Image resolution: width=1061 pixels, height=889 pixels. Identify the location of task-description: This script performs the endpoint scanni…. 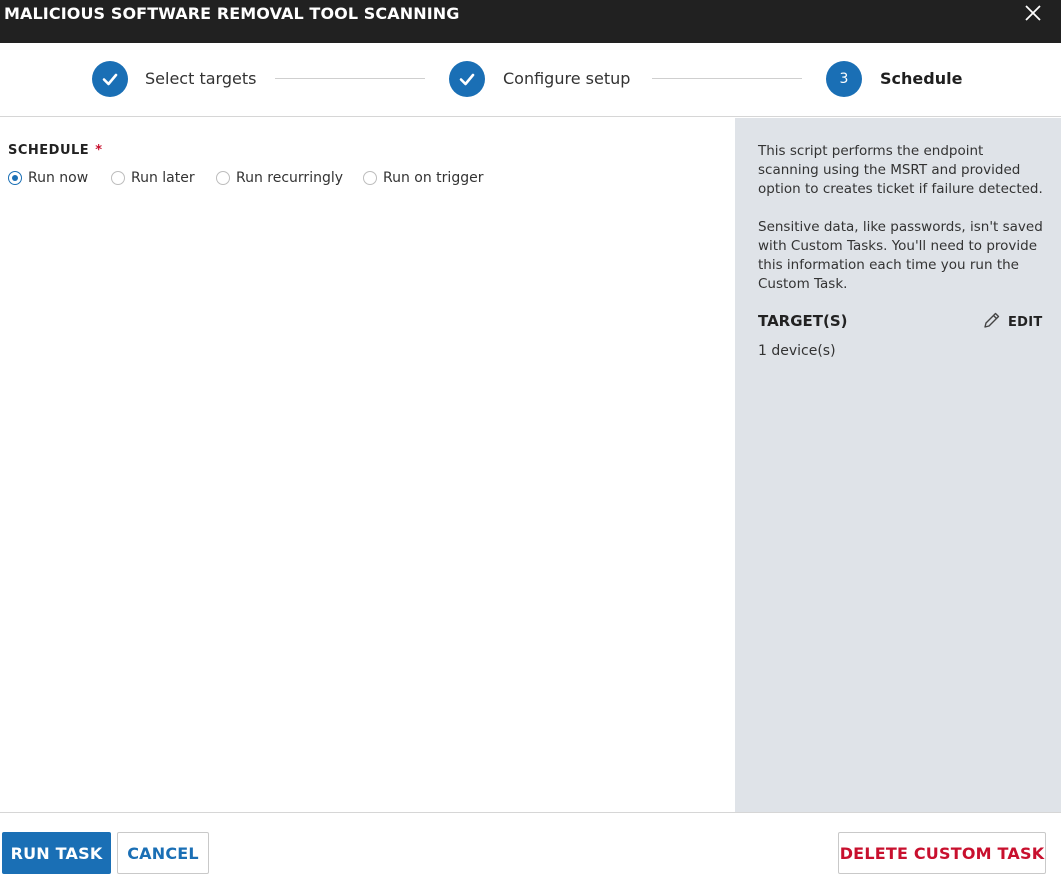
(903, 227).